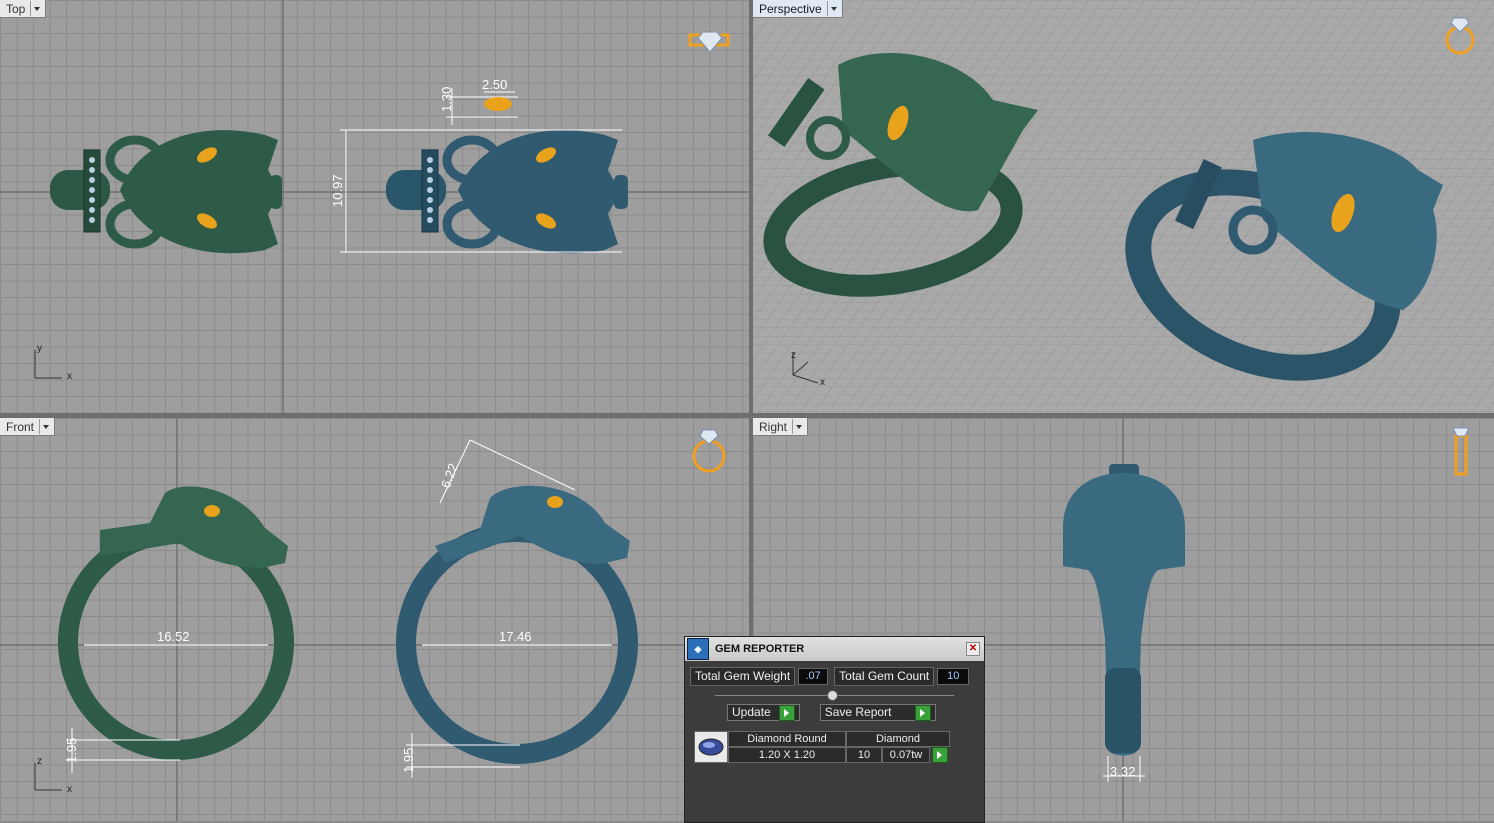  I want to click on close-icon: ✕, so click(973, 649).